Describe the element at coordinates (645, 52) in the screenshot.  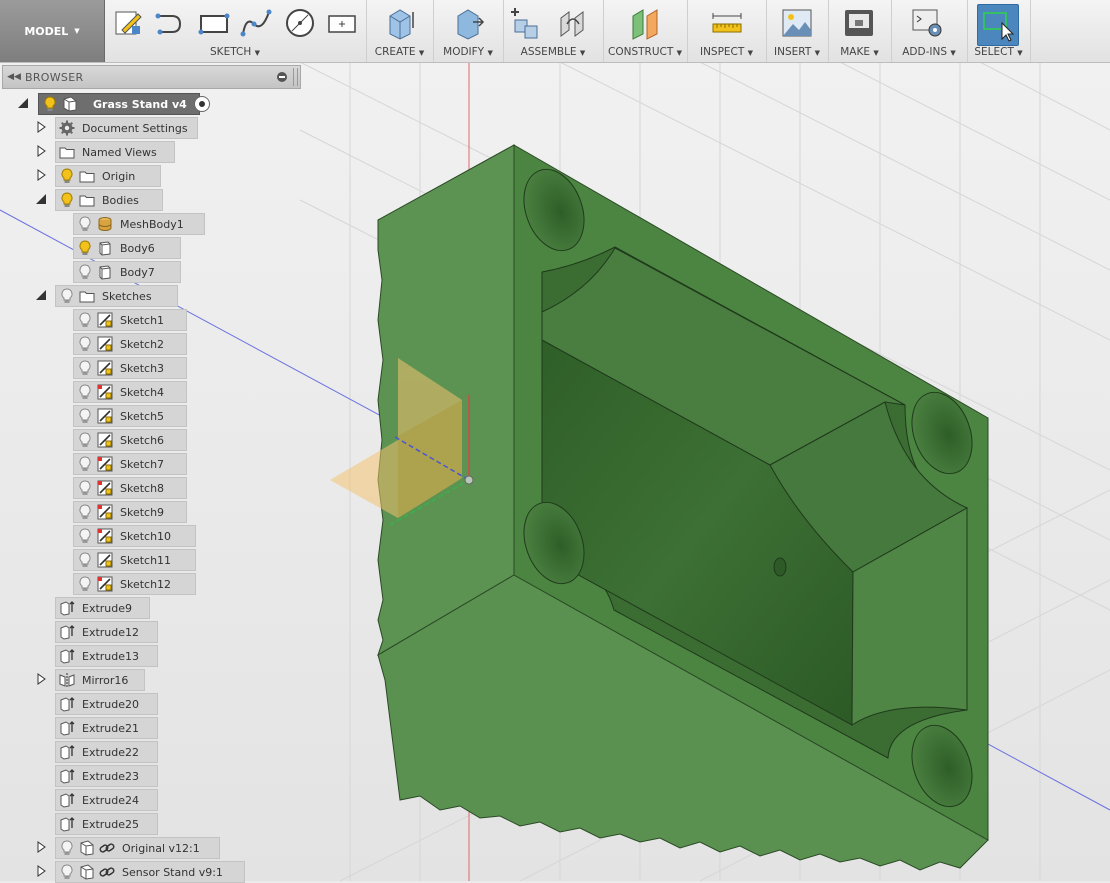
I see `construct-menu: CONSTRUCT ▼` at that location.